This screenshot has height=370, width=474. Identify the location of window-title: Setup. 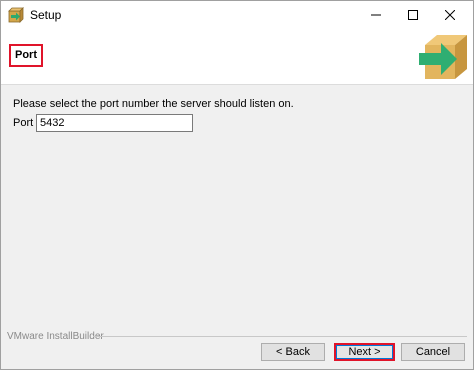
(46, 15).